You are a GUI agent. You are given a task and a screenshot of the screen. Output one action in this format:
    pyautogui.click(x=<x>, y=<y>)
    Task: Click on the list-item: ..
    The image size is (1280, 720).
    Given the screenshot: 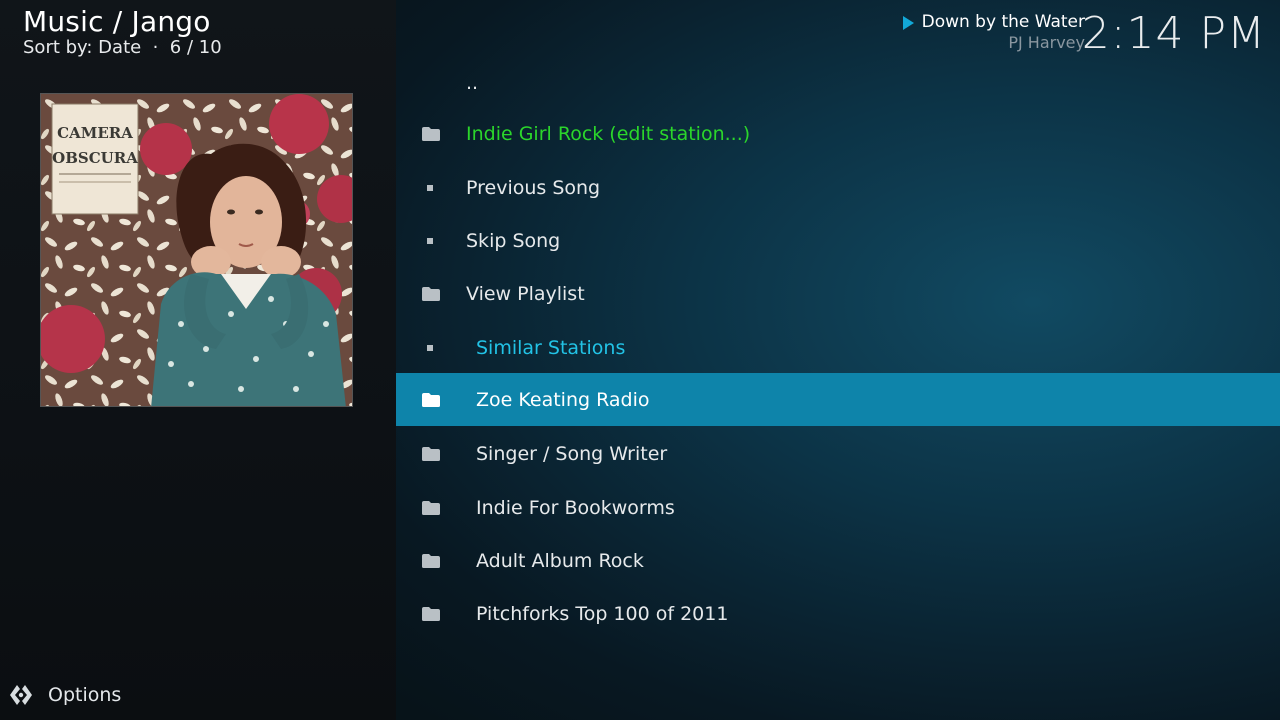 What is the action you would take?
    pyautogui.click(x=838, y=82)
    